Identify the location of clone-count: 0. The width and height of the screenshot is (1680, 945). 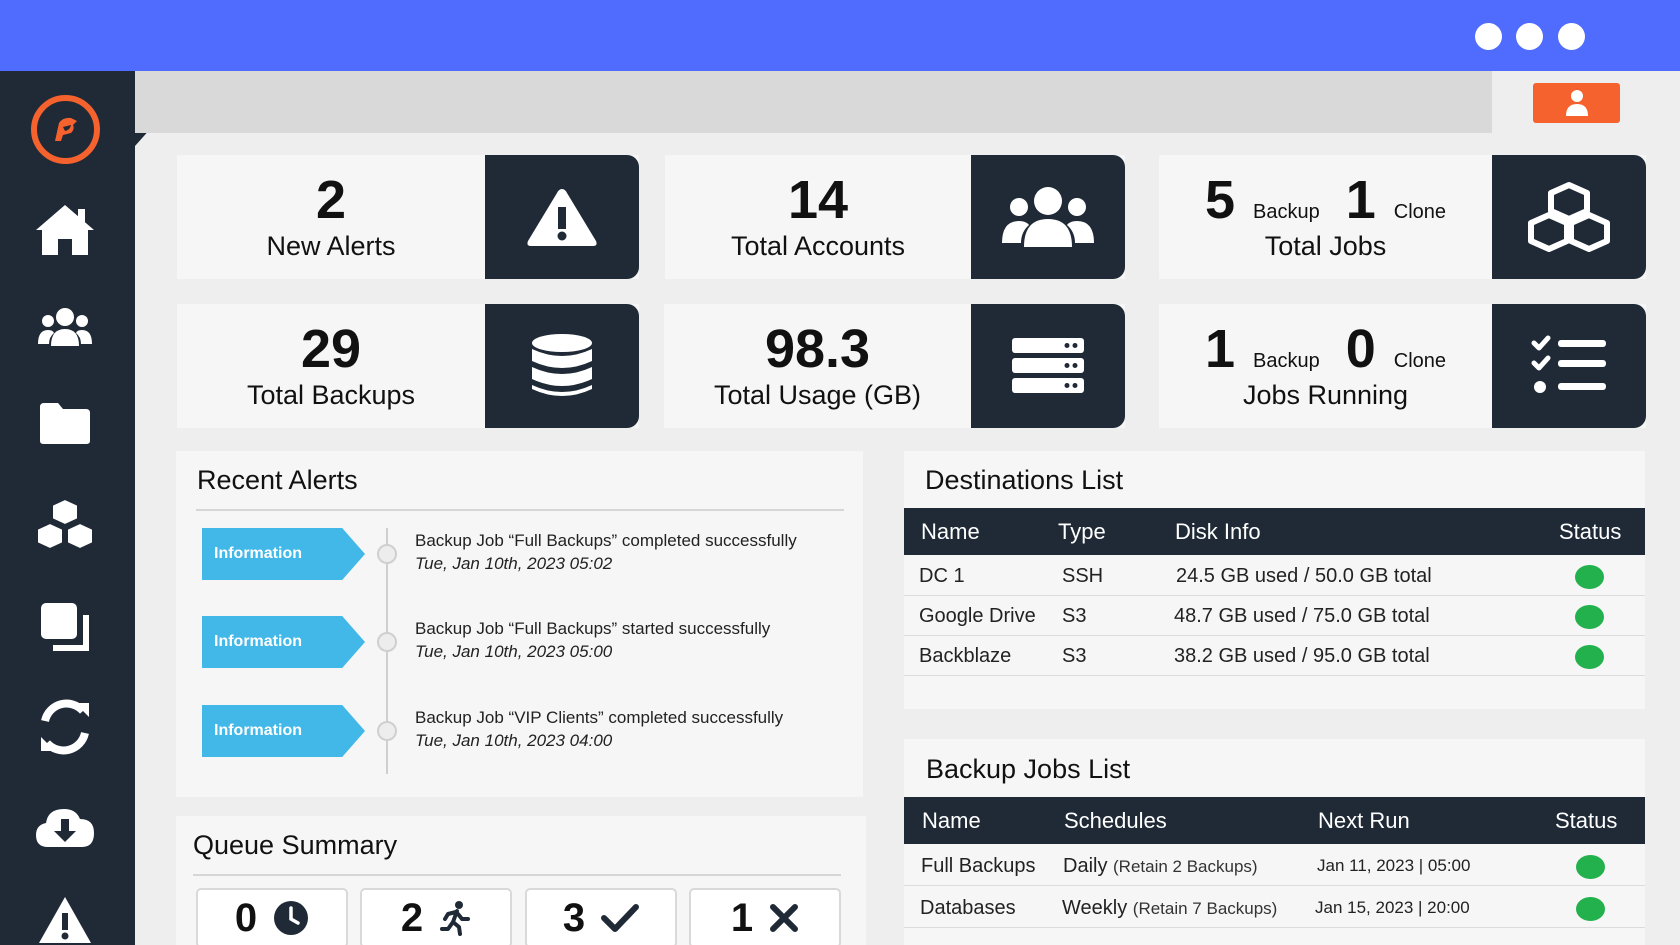
(1360, 349).